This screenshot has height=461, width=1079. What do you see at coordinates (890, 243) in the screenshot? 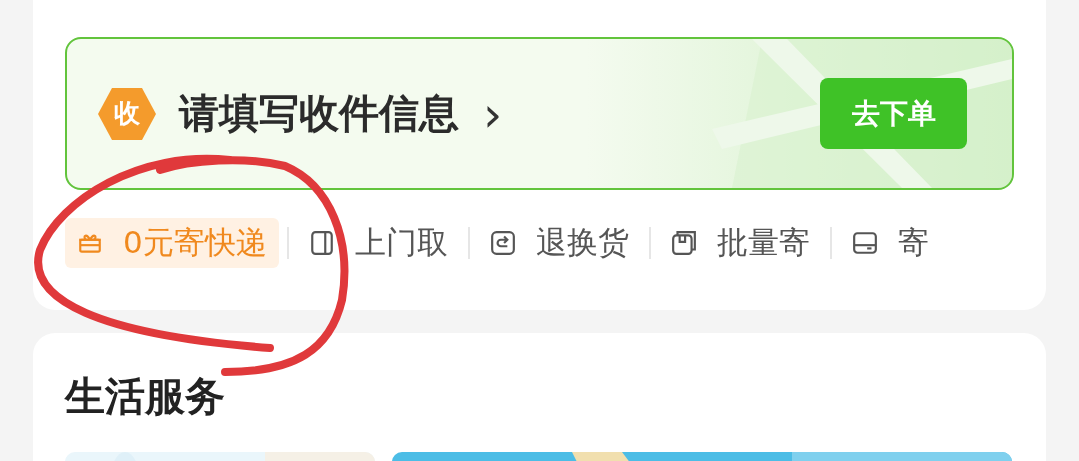
I see `quick-action-tab: 寄` at bounding box center [890, 243].